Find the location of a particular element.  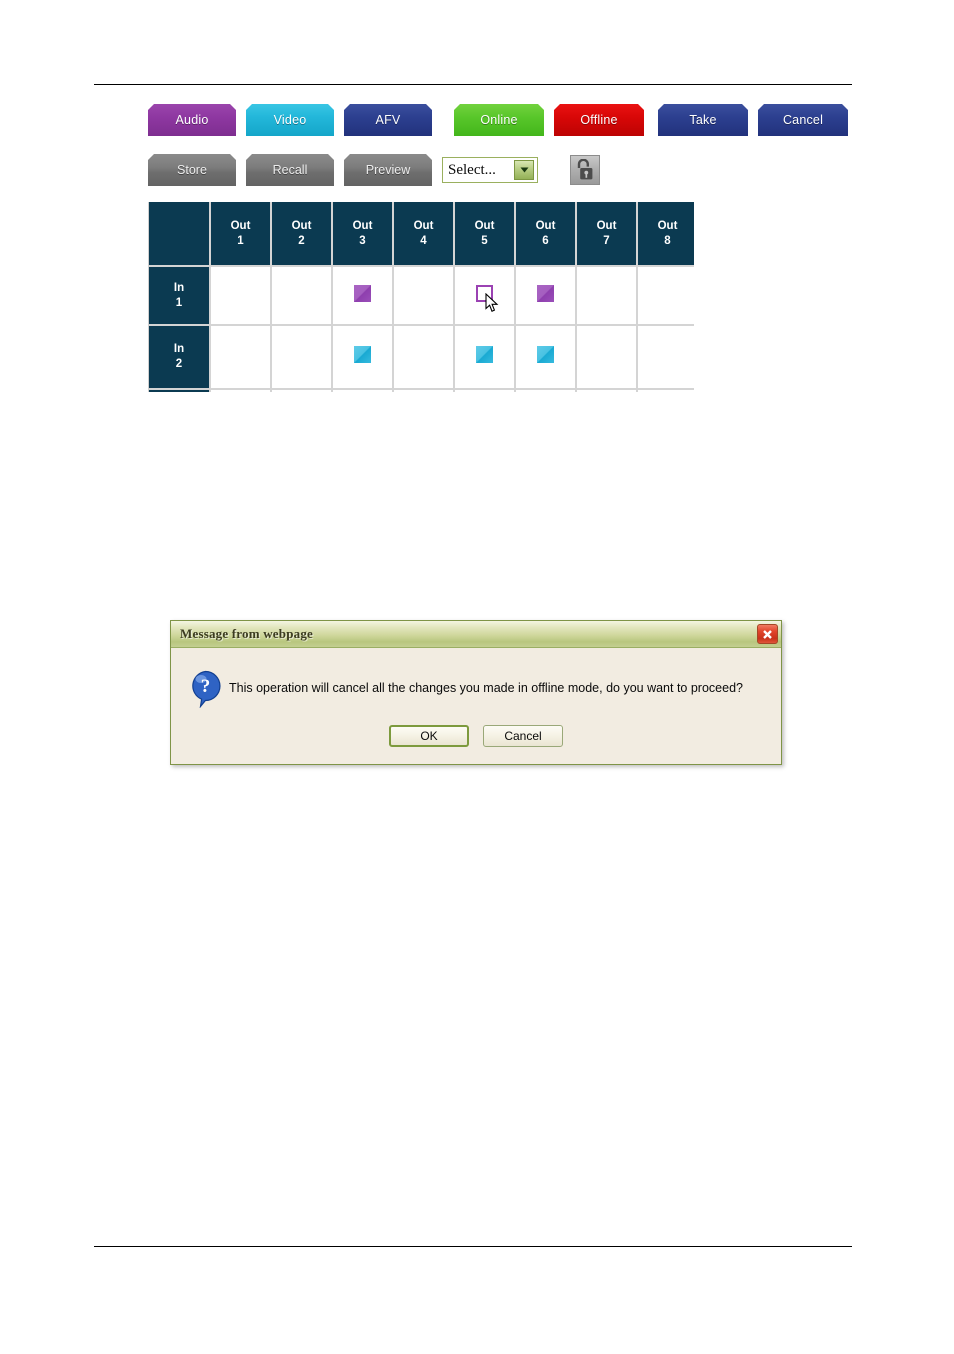

audio-button: Audio is located at coordinates (192, 120).